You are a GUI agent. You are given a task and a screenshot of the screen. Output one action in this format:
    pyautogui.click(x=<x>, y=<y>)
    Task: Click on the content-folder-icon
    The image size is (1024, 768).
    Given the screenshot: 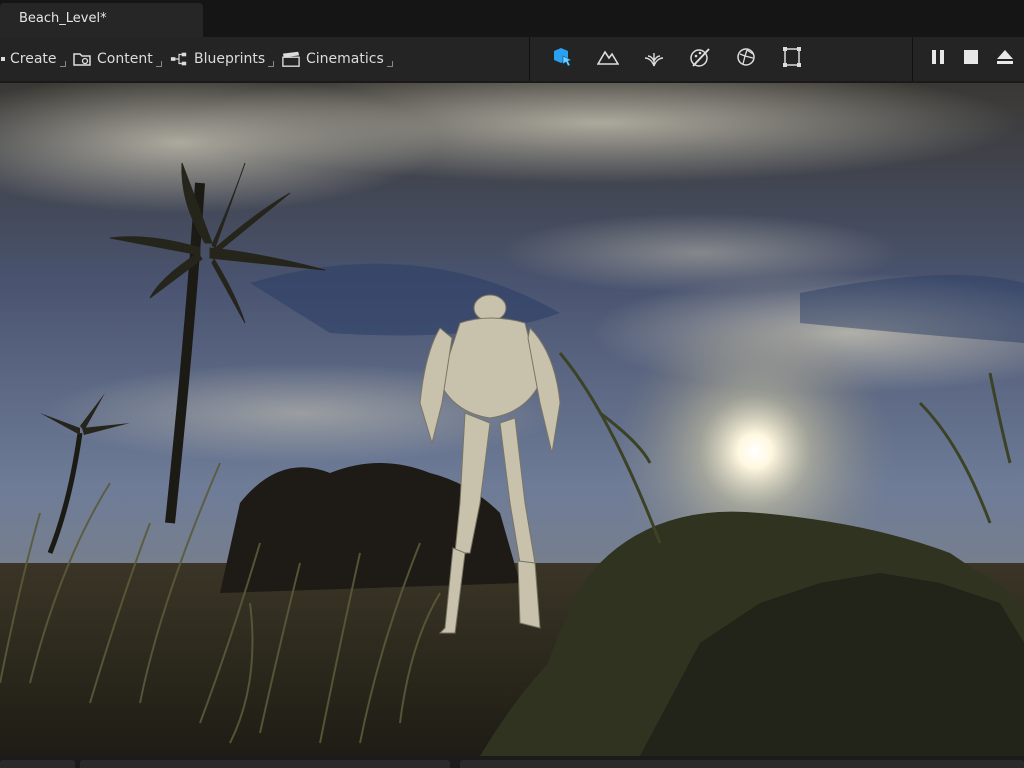 What is the action you would take?
    pyautogui.click(x=82, y=59)
    